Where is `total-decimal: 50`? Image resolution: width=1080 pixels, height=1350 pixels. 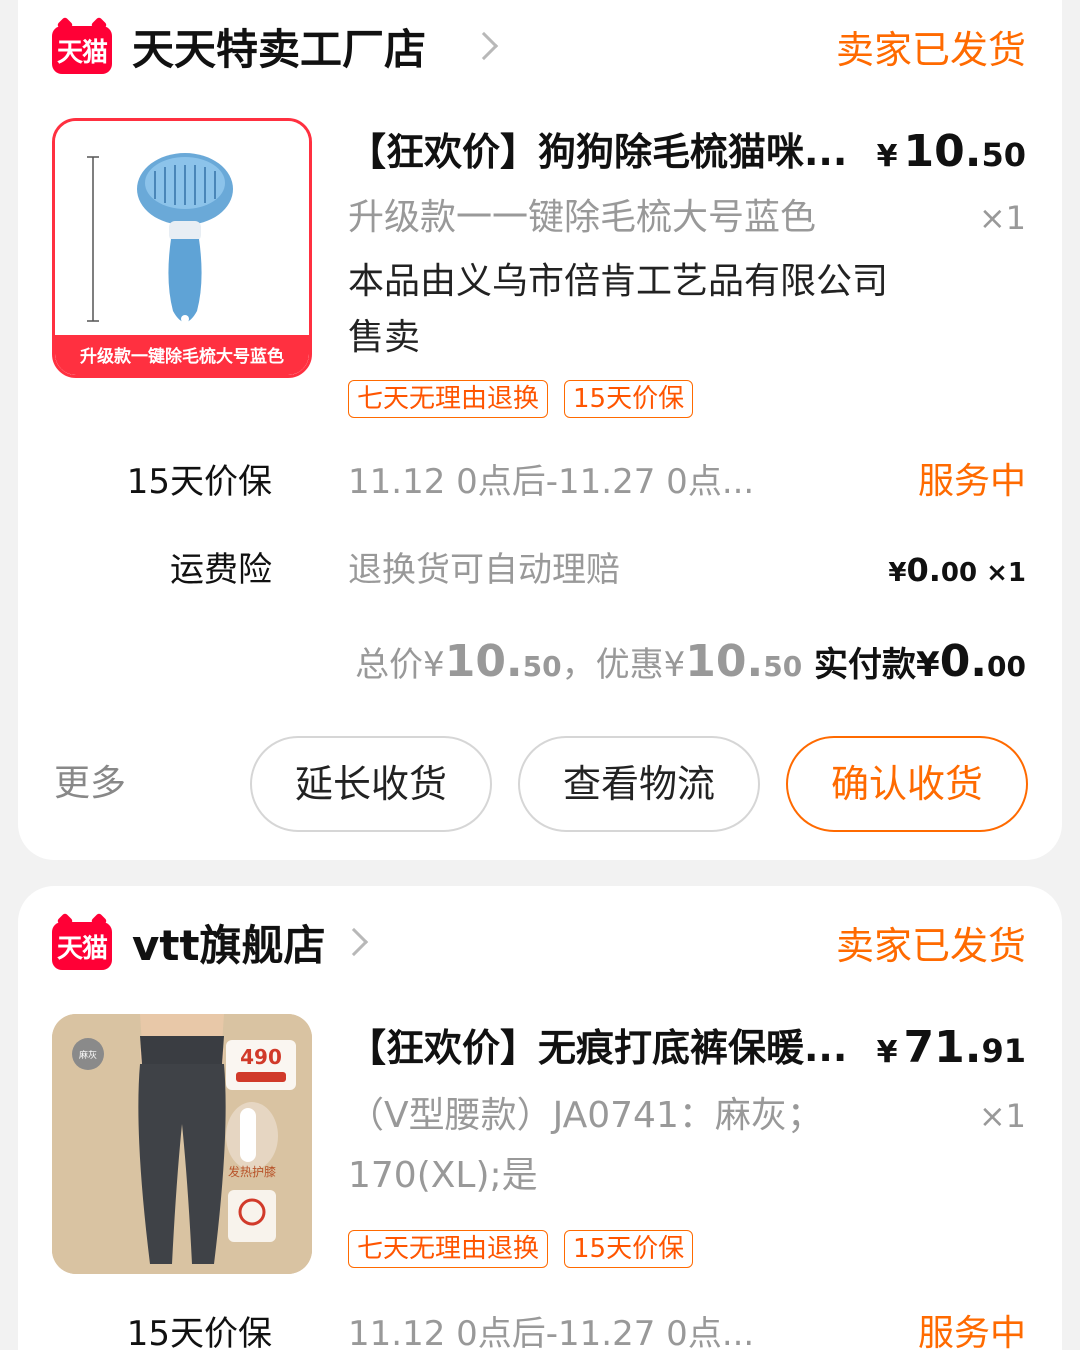 total-decimal: 50 is located at coordinates (542, 666).